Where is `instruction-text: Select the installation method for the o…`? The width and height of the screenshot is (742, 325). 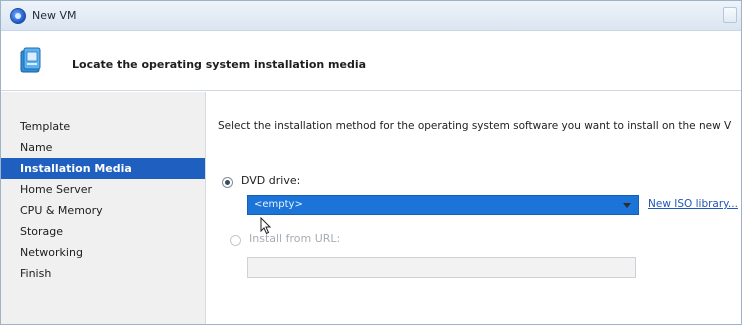 instruction-text: Select the installation method for the o… is located at coordinates (475, 126).